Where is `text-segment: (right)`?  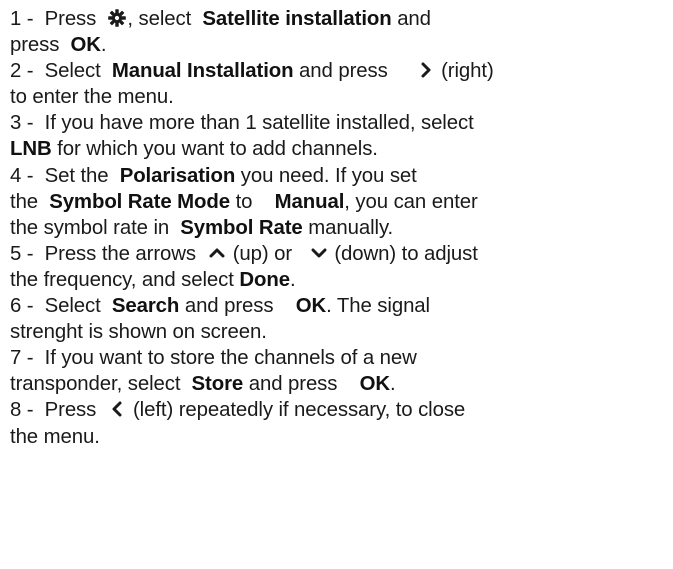
text-segment: (right) is located at coordinates (464, 71).